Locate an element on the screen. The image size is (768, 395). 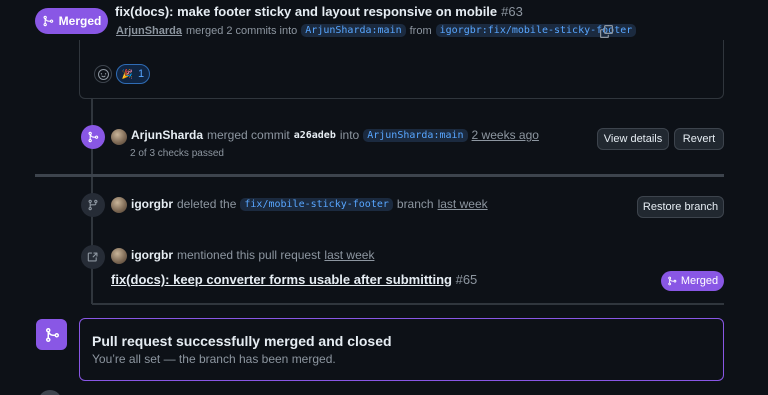
mention-author: igorgbr is located at coordinates (152, 255).